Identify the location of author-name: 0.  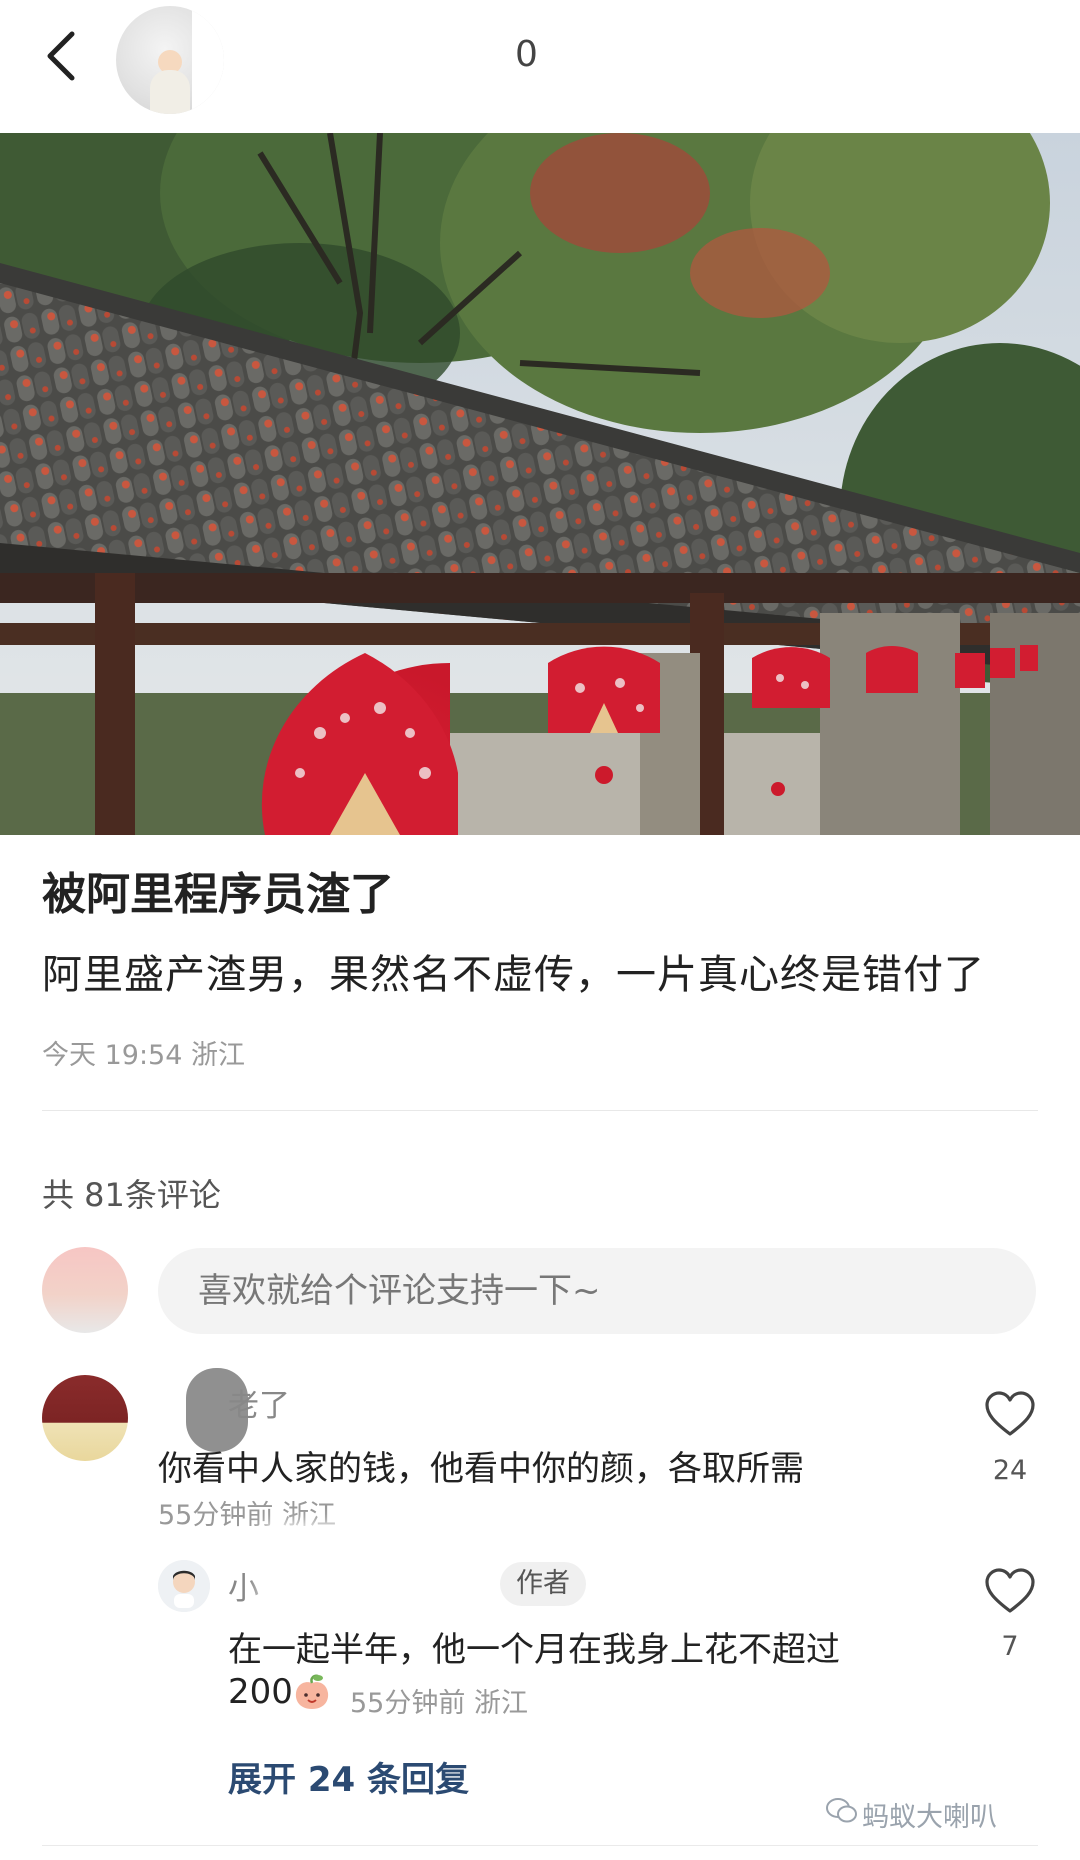
(526, 54).